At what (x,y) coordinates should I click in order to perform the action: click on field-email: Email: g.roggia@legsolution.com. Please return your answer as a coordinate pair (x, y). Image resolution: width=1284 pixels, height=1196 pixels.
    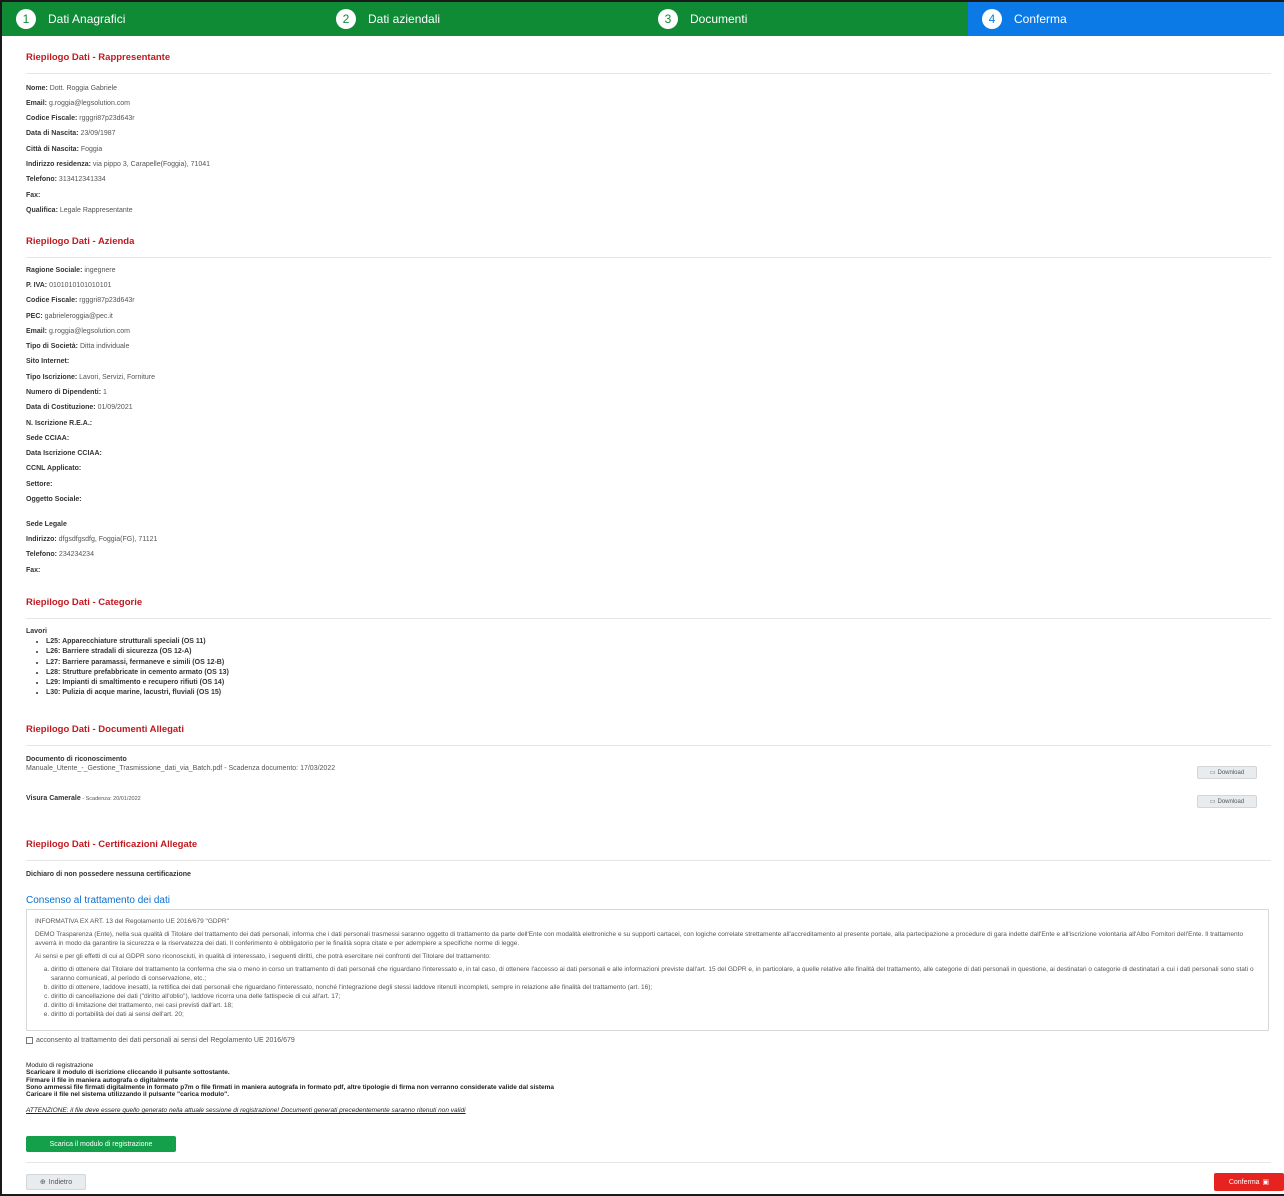
    Looking at the image, I should click on (78, 103).